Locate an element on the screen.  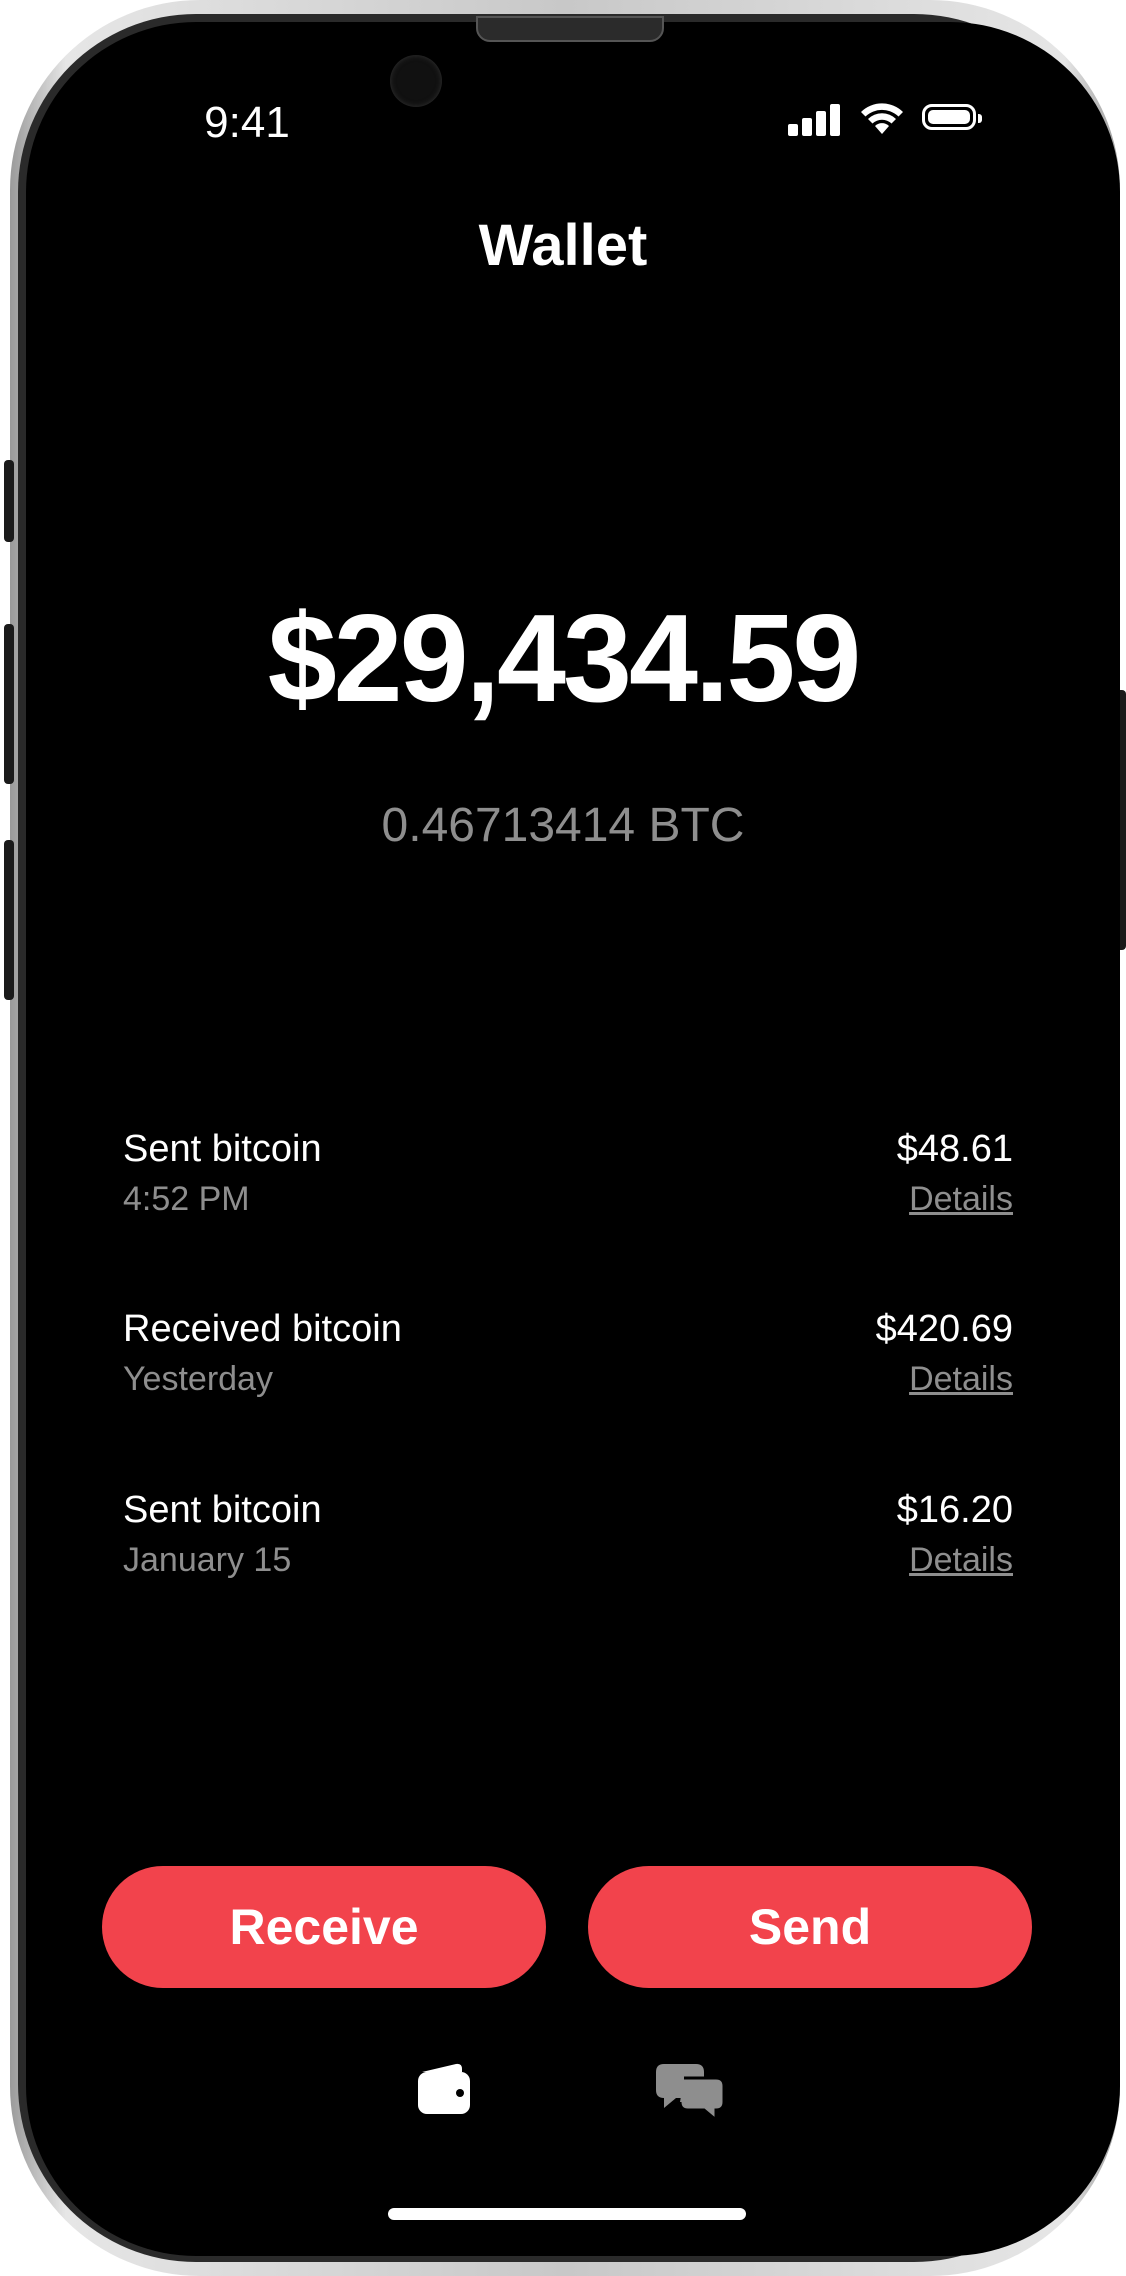
receive-button: Receive is located at coordinates (324, 1927).